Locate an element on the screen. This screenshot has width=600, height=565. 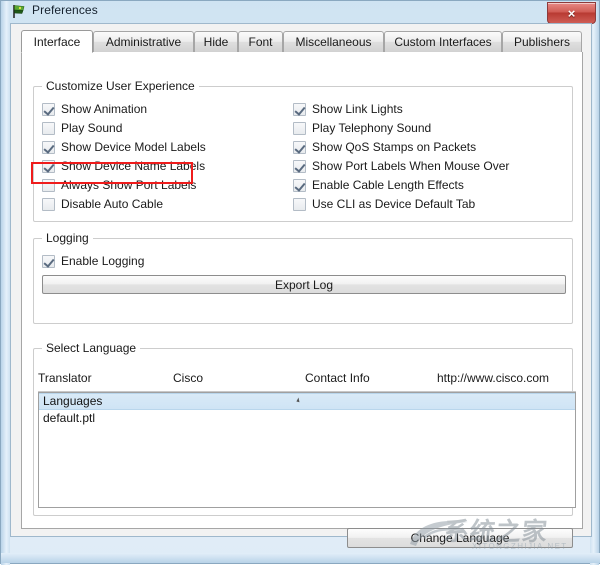
checkbox-show-animation: Show Animation is located at coordinates (94, 109).